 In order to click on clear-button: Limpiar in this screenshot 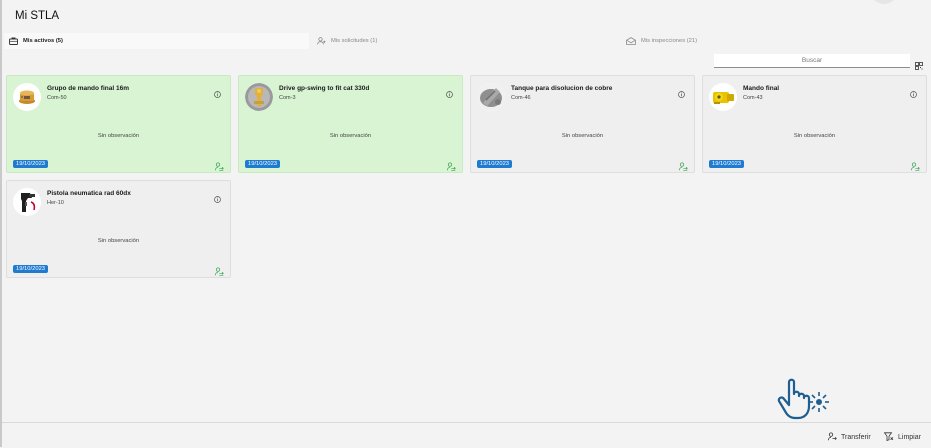, I will do `click(902, 437)`.